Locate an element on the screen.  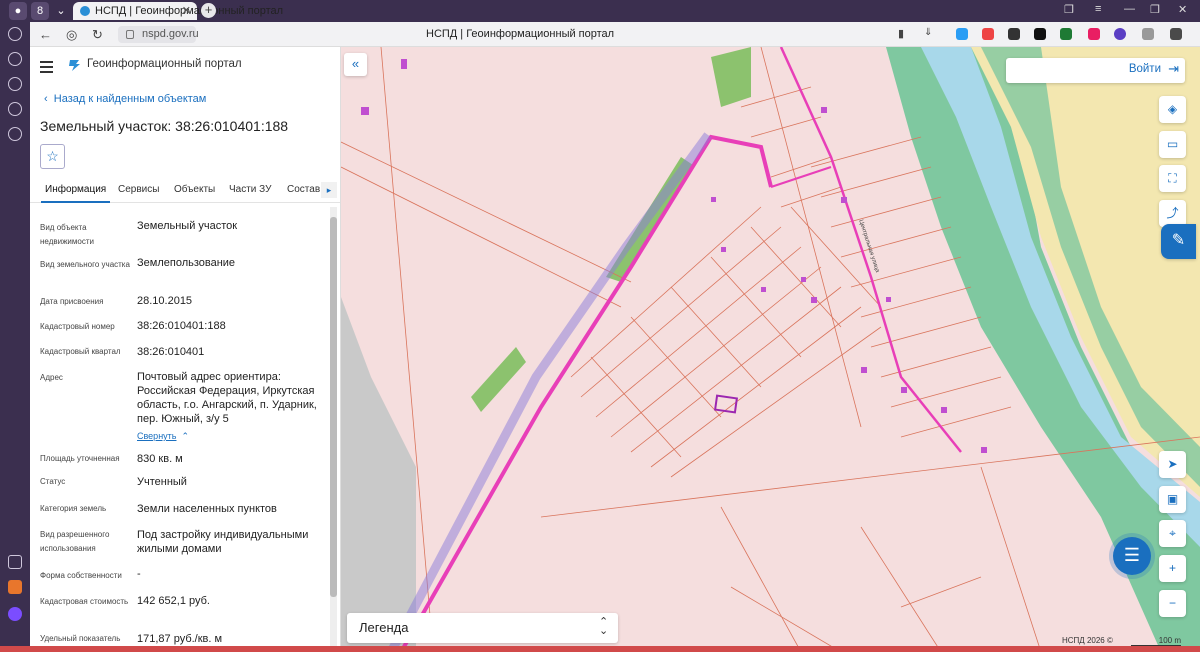
field-label: Вид разрешенного использования is located at coordinates (75, 541).